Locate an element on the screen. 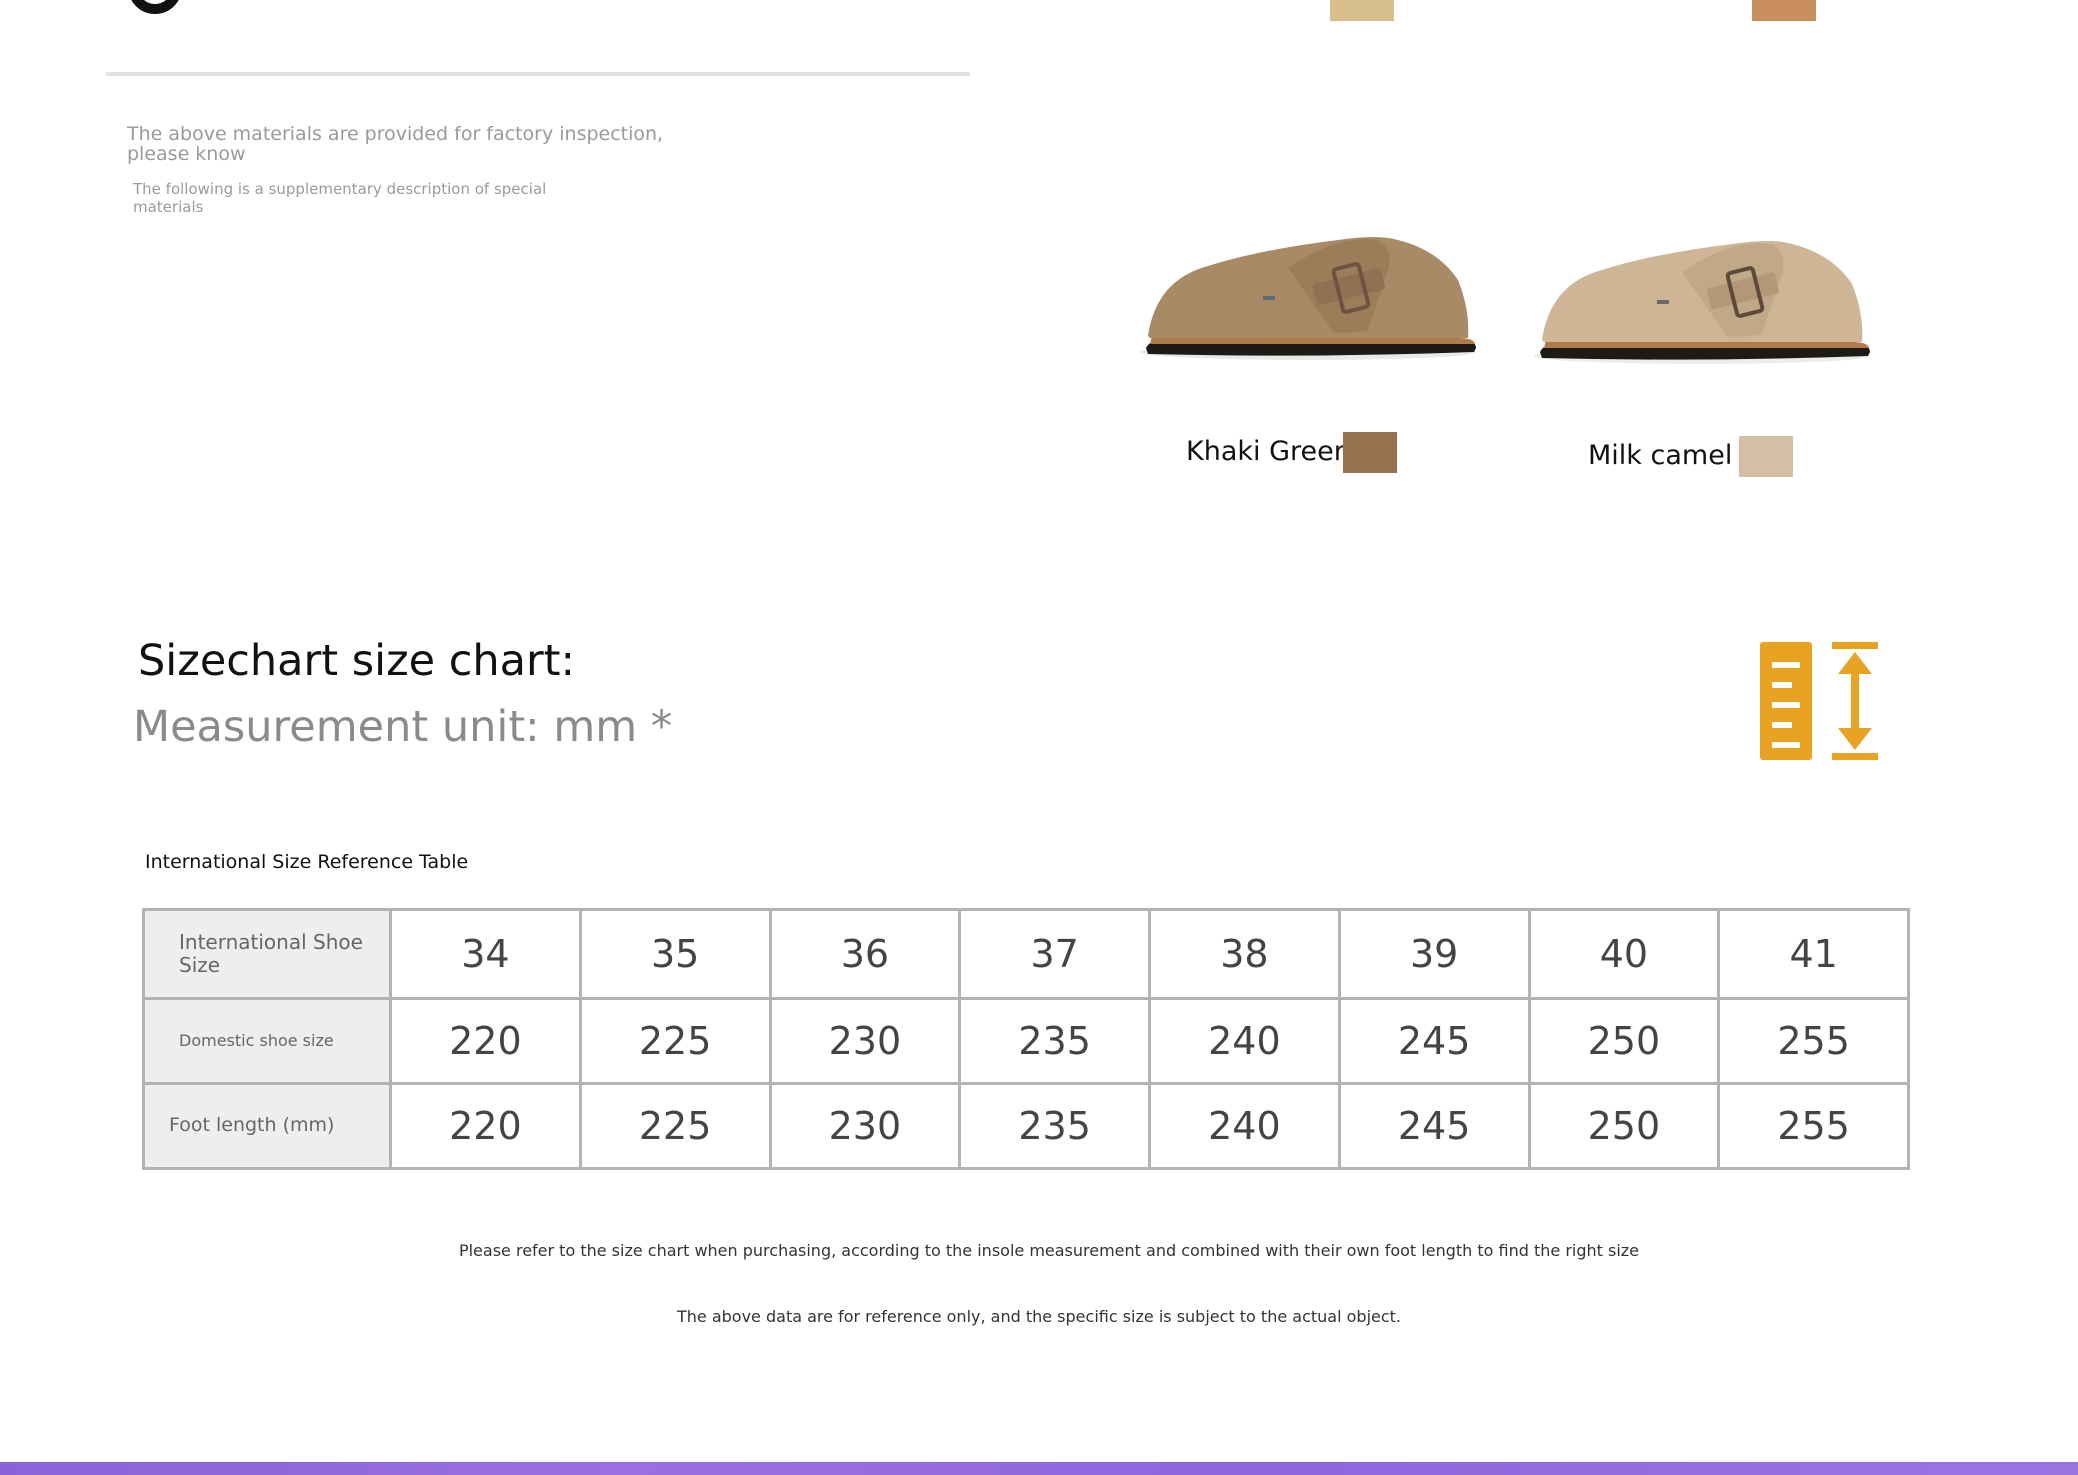  table-cell: 38 is located at coordinates (1244, 954).